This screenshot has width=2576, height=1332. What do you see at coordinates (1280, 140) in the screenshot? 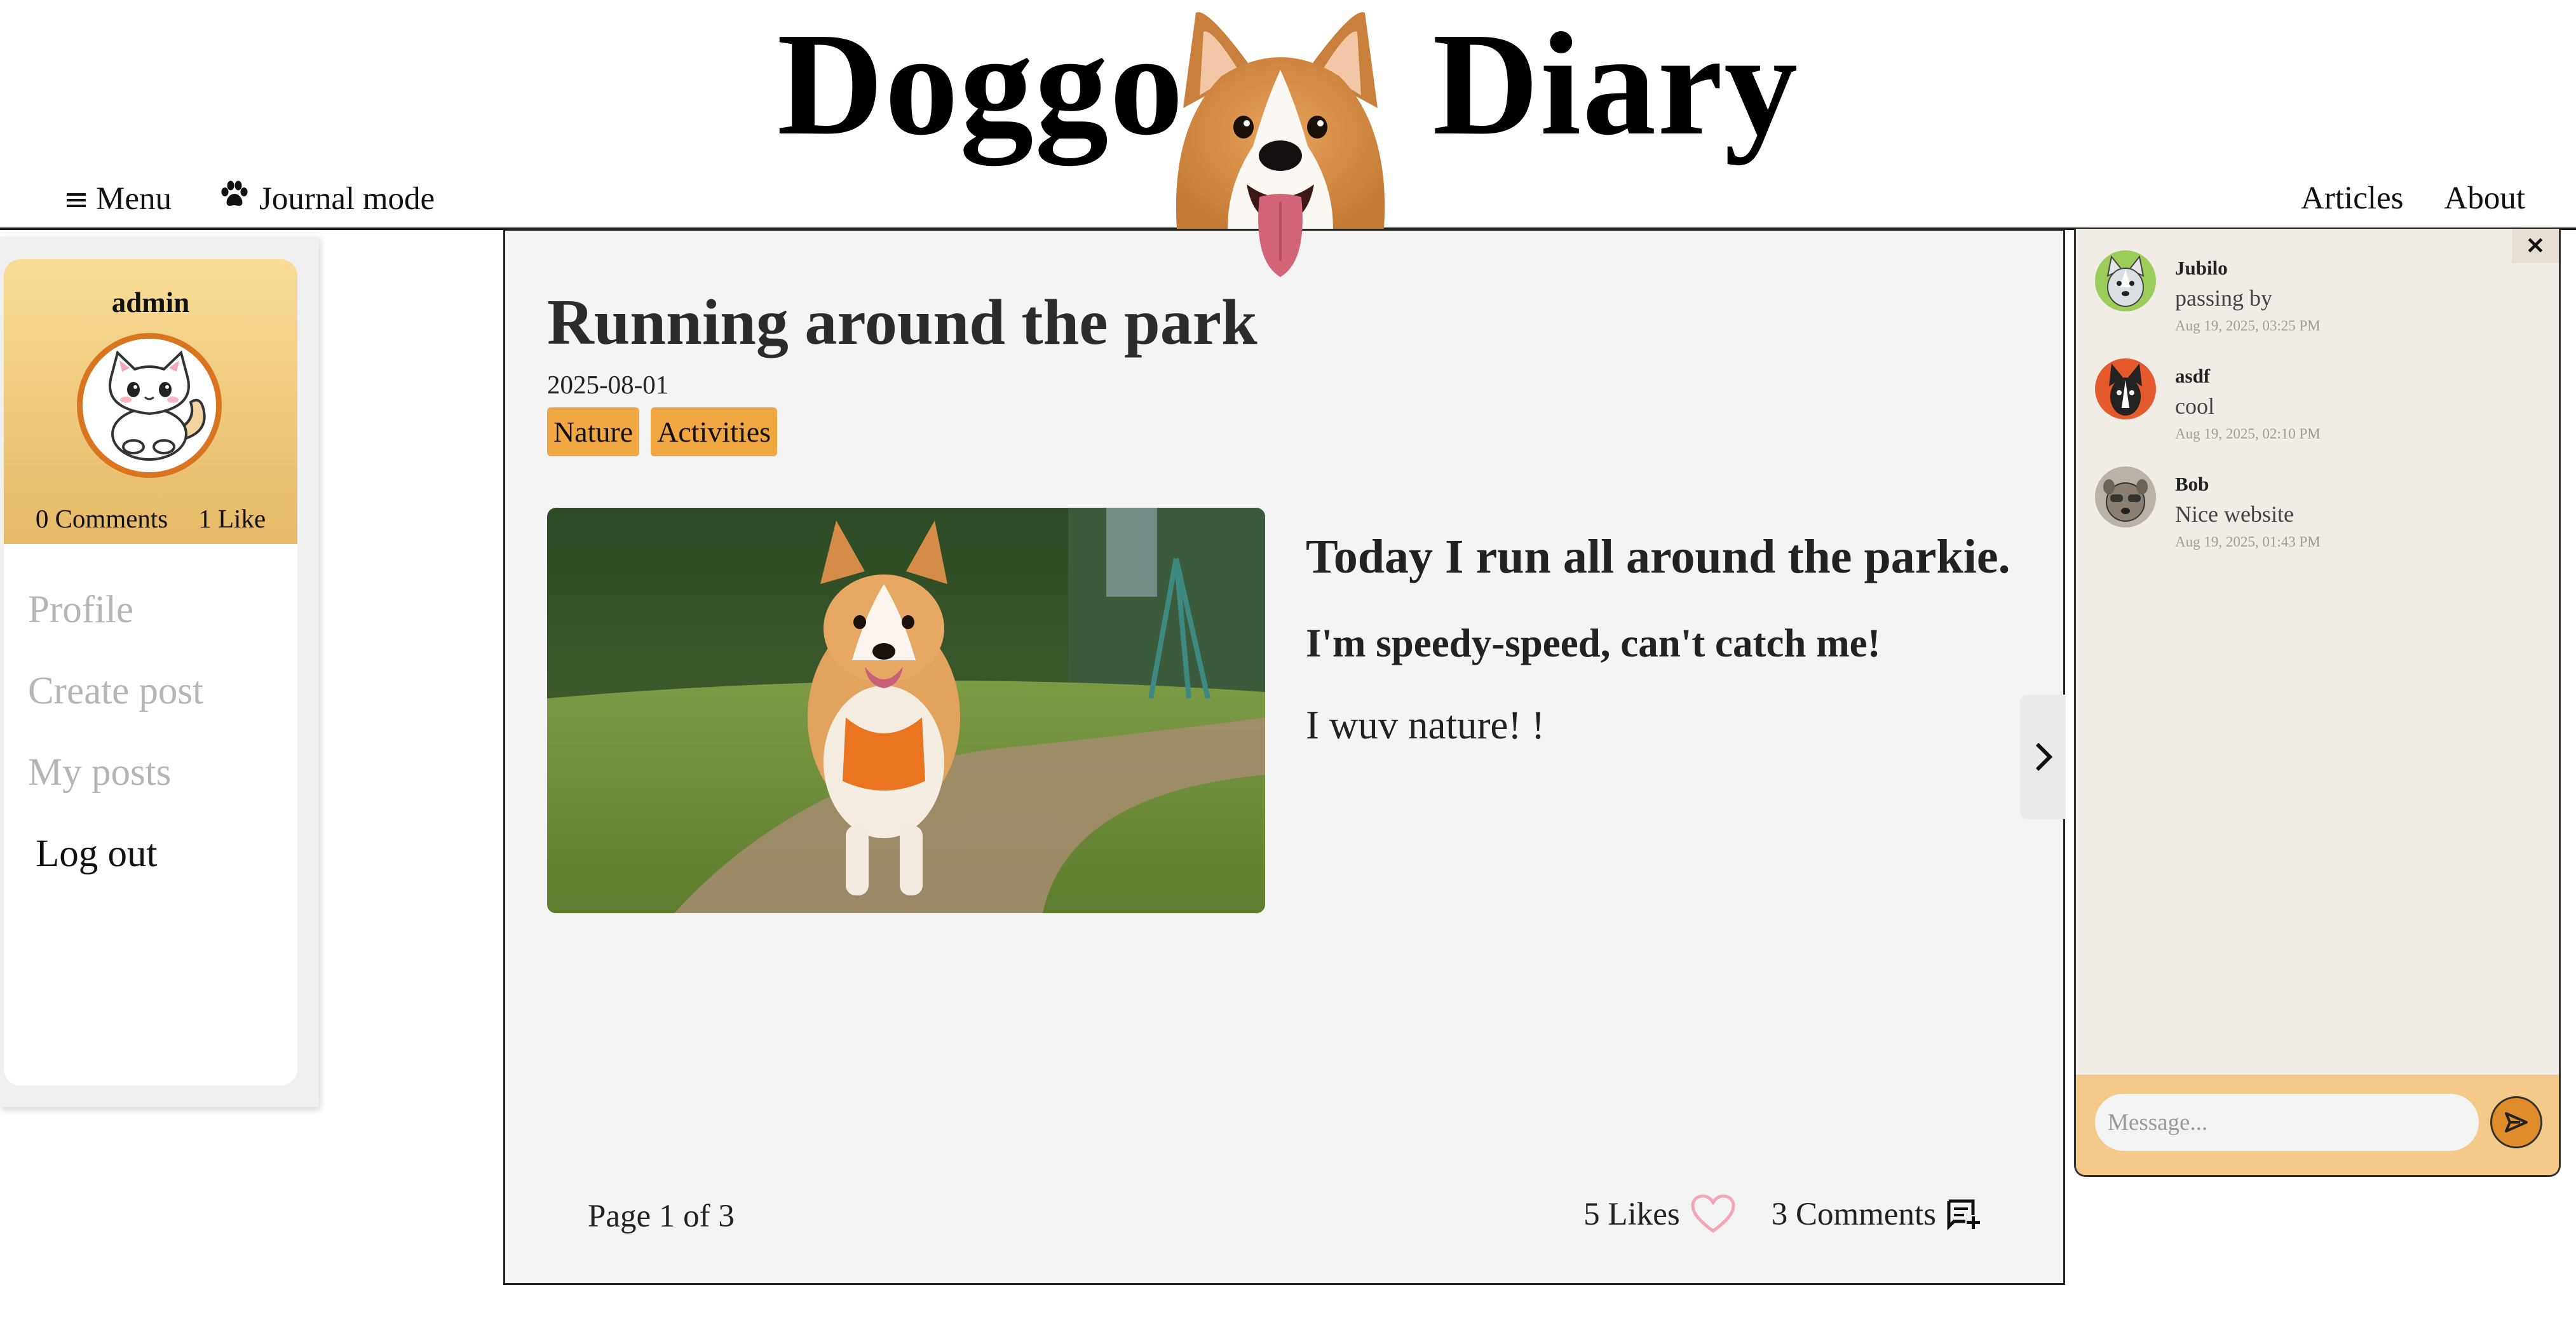
I see `corgi-mascot-image` at bounding box center [1280, 140].